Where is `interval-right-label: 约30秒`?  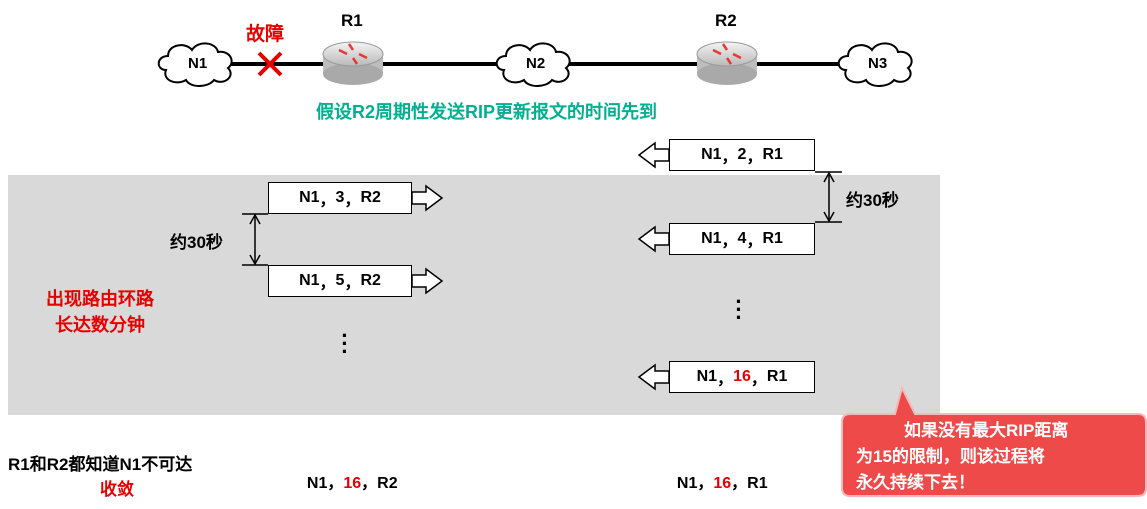
interval-right-label: 约30秒 is located at coordinates (872, 200).